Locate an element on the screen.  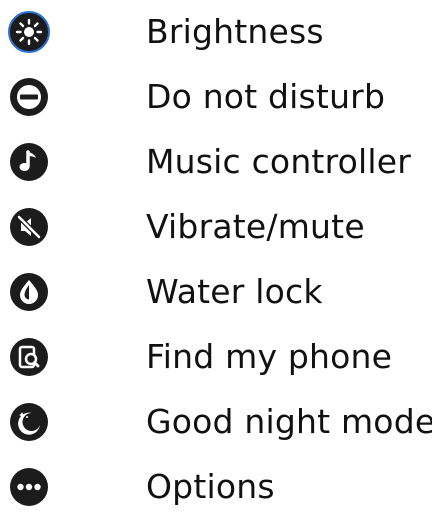
list-item-brightness: Brightness is located at coordinates (216, 32).